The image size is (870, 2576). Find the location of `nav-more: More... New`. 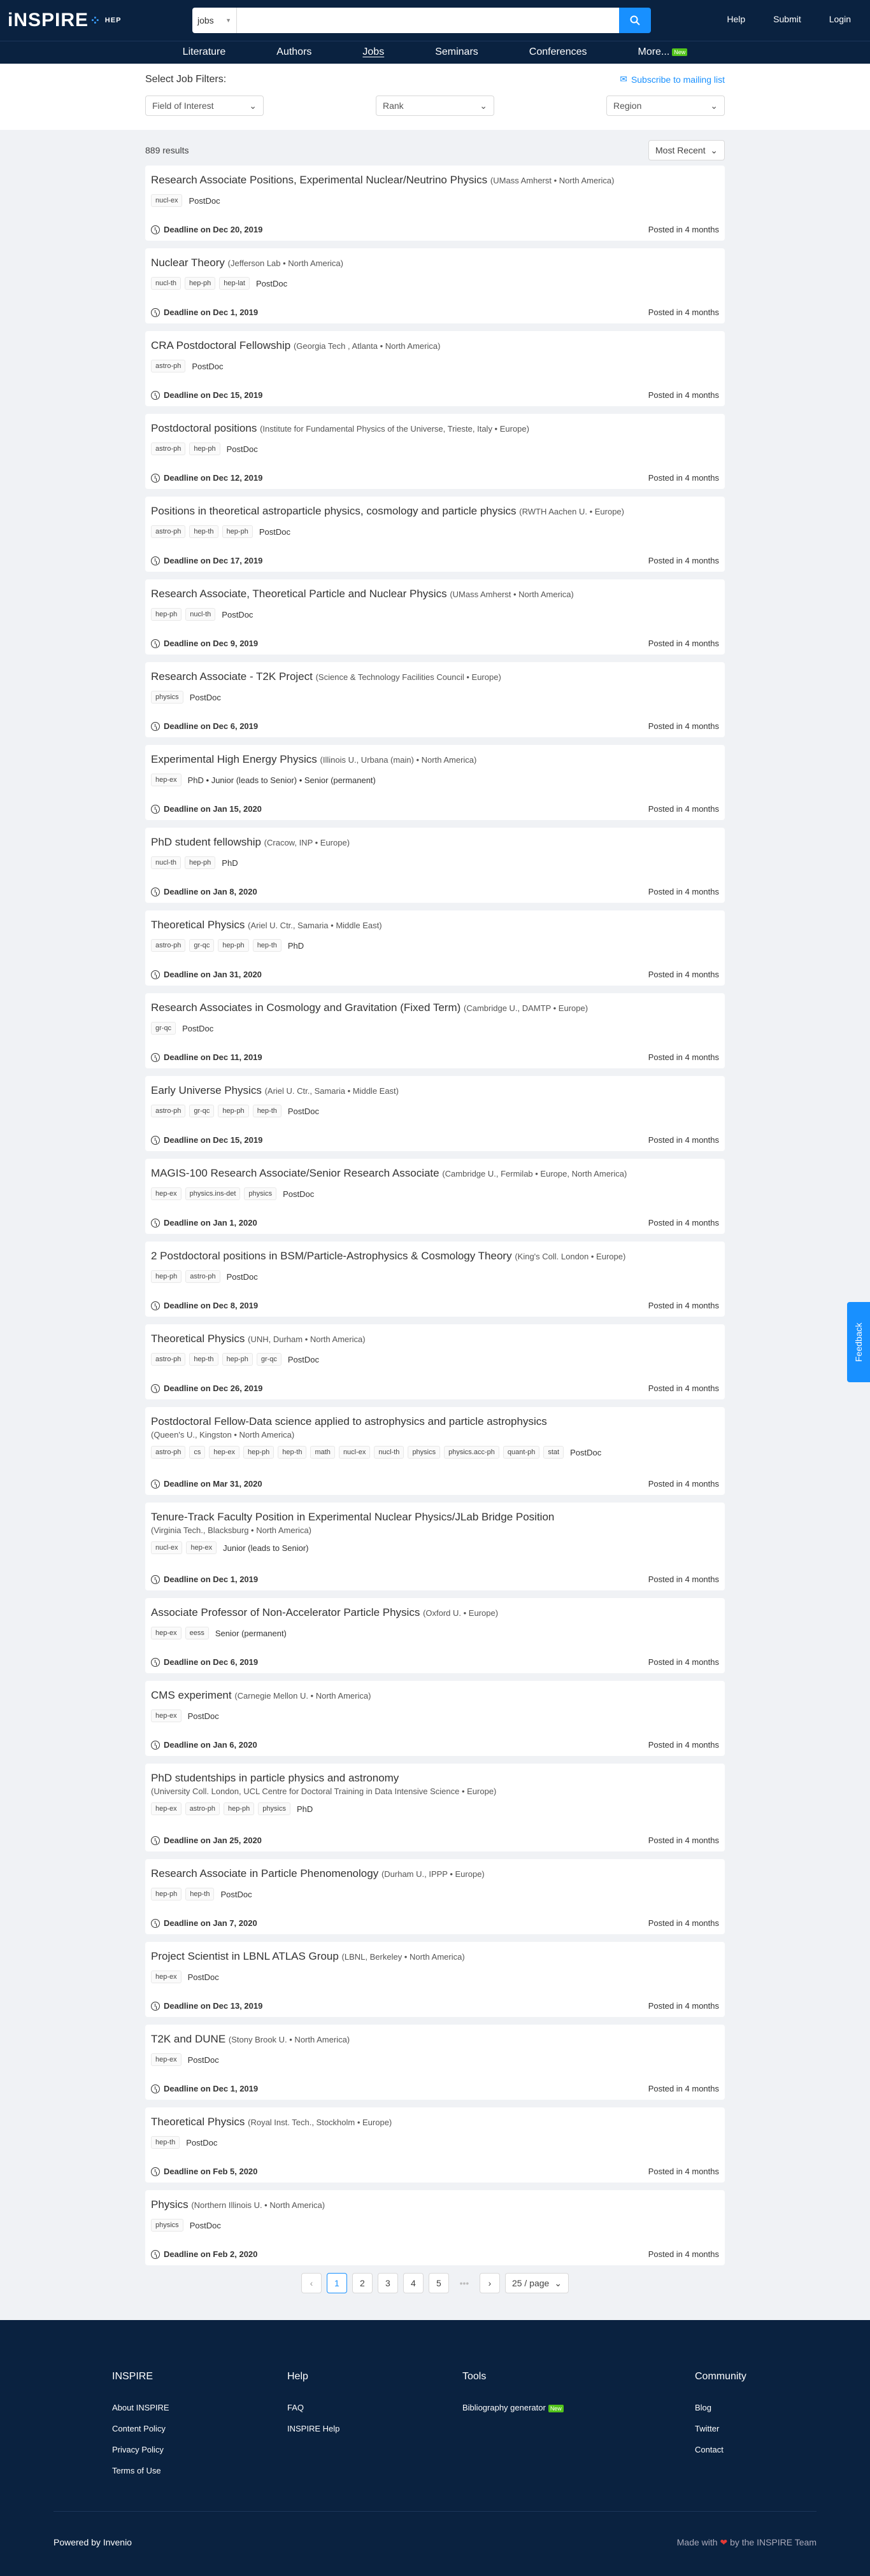

nav-more: More... New is located at coordinates (663, 52).